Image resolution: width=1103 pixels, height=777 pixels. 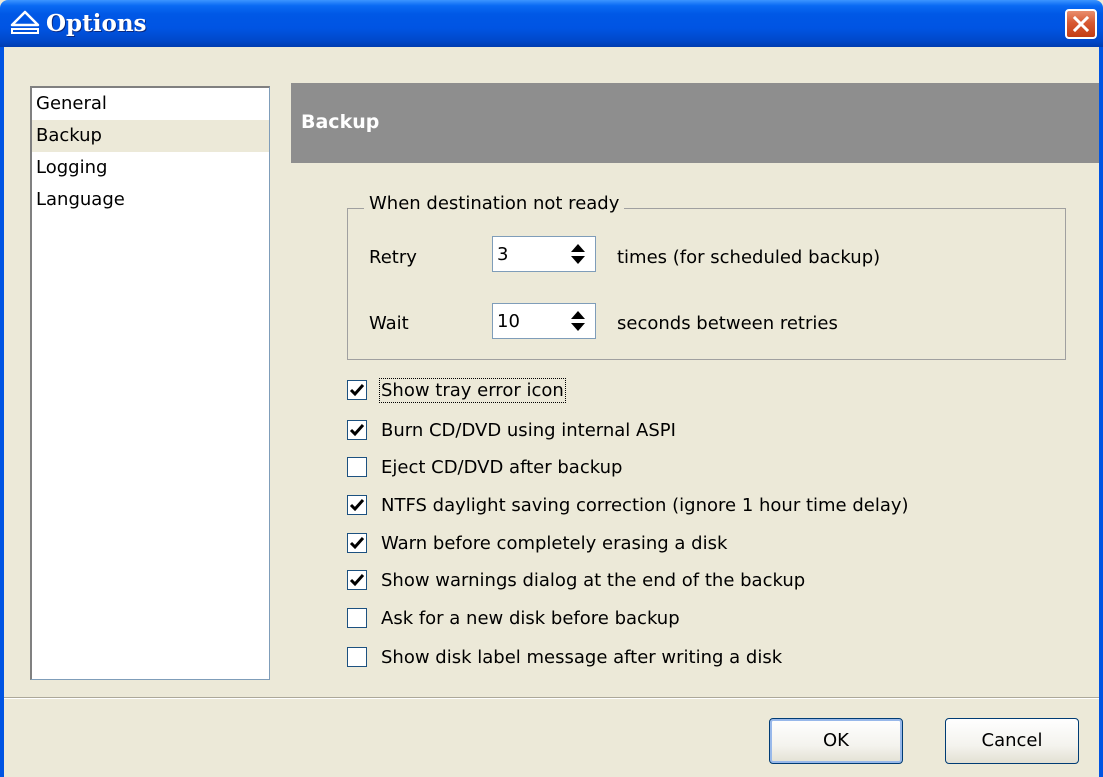 I want to click on checkbox-burn-aspi: Burn CD/DVD using internal ASPI, so click(x=511, y=430).